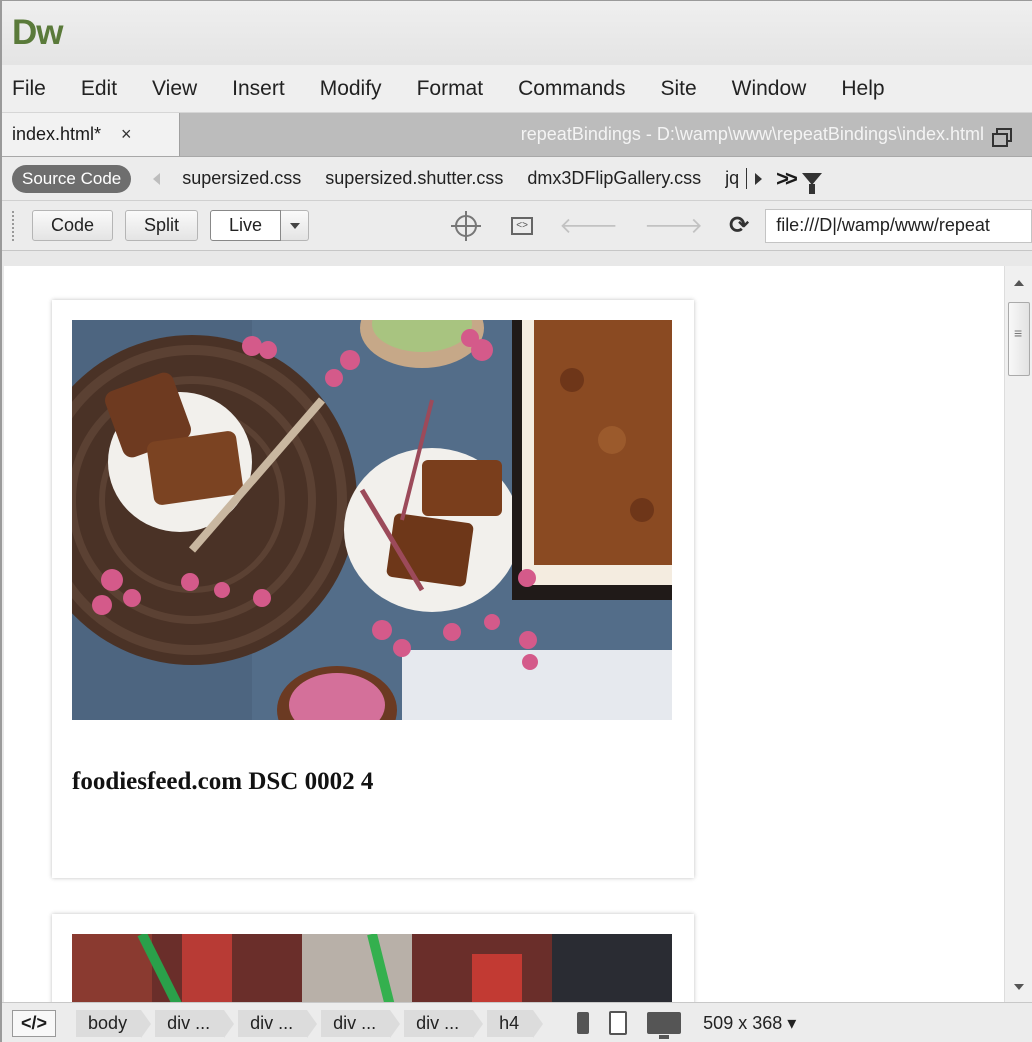 This screenshot has width=1032, height=1042. Describe the element at coordinates (811, 183) in the screenshot. I see `filter-icon` at that location.